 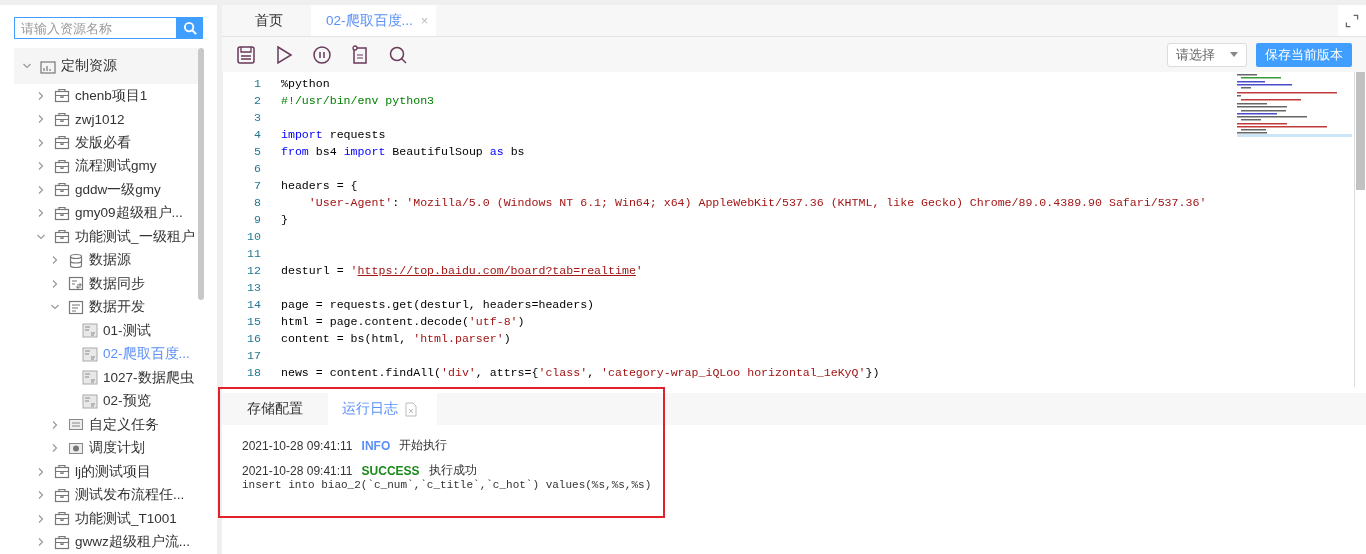 I want to click on line-number: 16, so click(x=253, y=338).